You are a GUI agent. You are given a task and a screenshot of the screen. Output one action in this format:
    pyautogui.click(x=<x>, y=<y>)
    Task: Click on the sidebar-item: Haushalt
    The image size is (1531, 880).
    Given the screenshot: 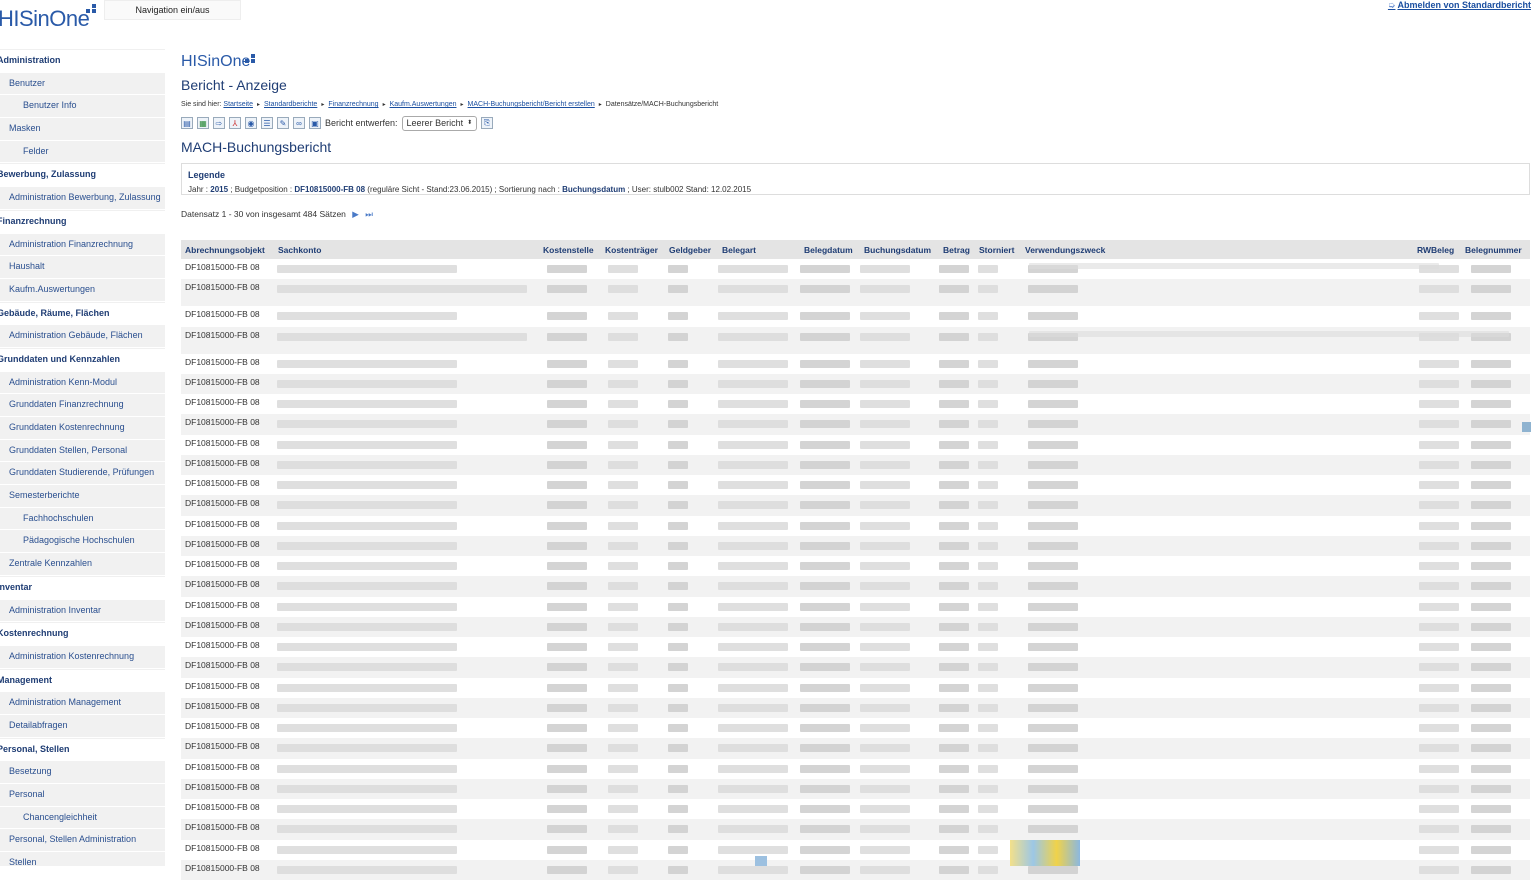 What is the action you would take?
    pyautogui.click(x=82, y=267)
    